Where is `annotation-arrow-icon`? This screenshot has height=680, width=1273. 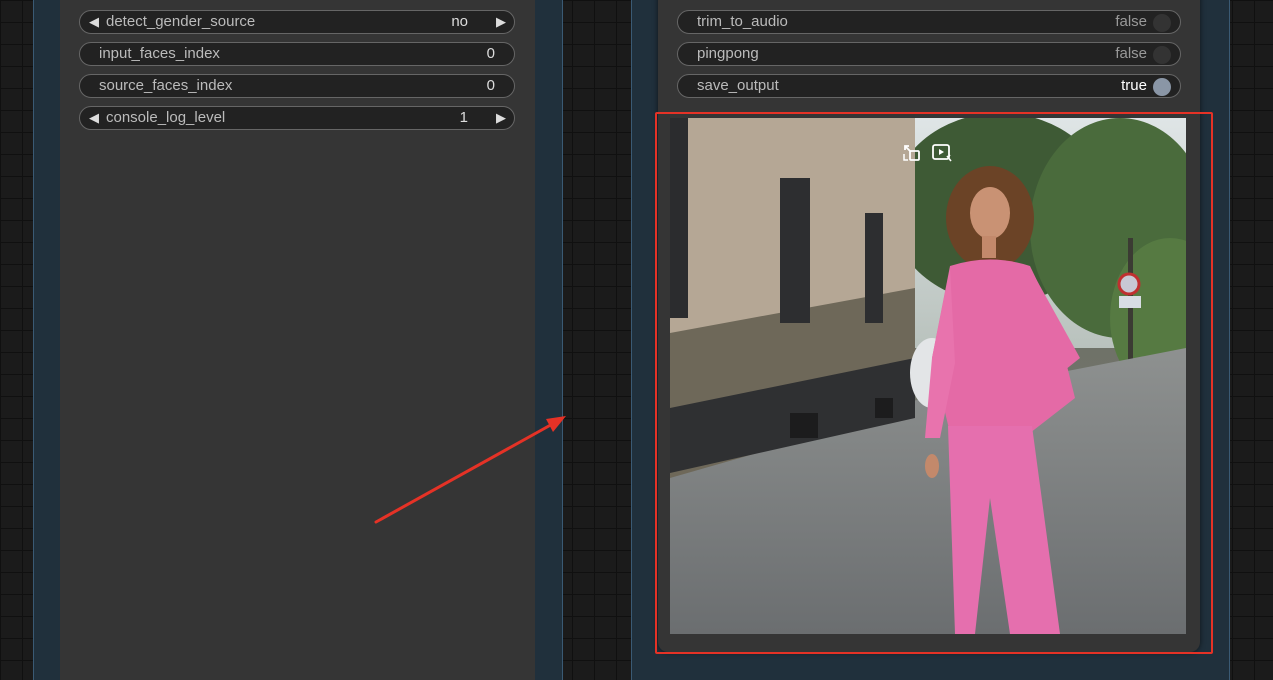 annotation-arrow-icon is located at coordinates (470, 470).